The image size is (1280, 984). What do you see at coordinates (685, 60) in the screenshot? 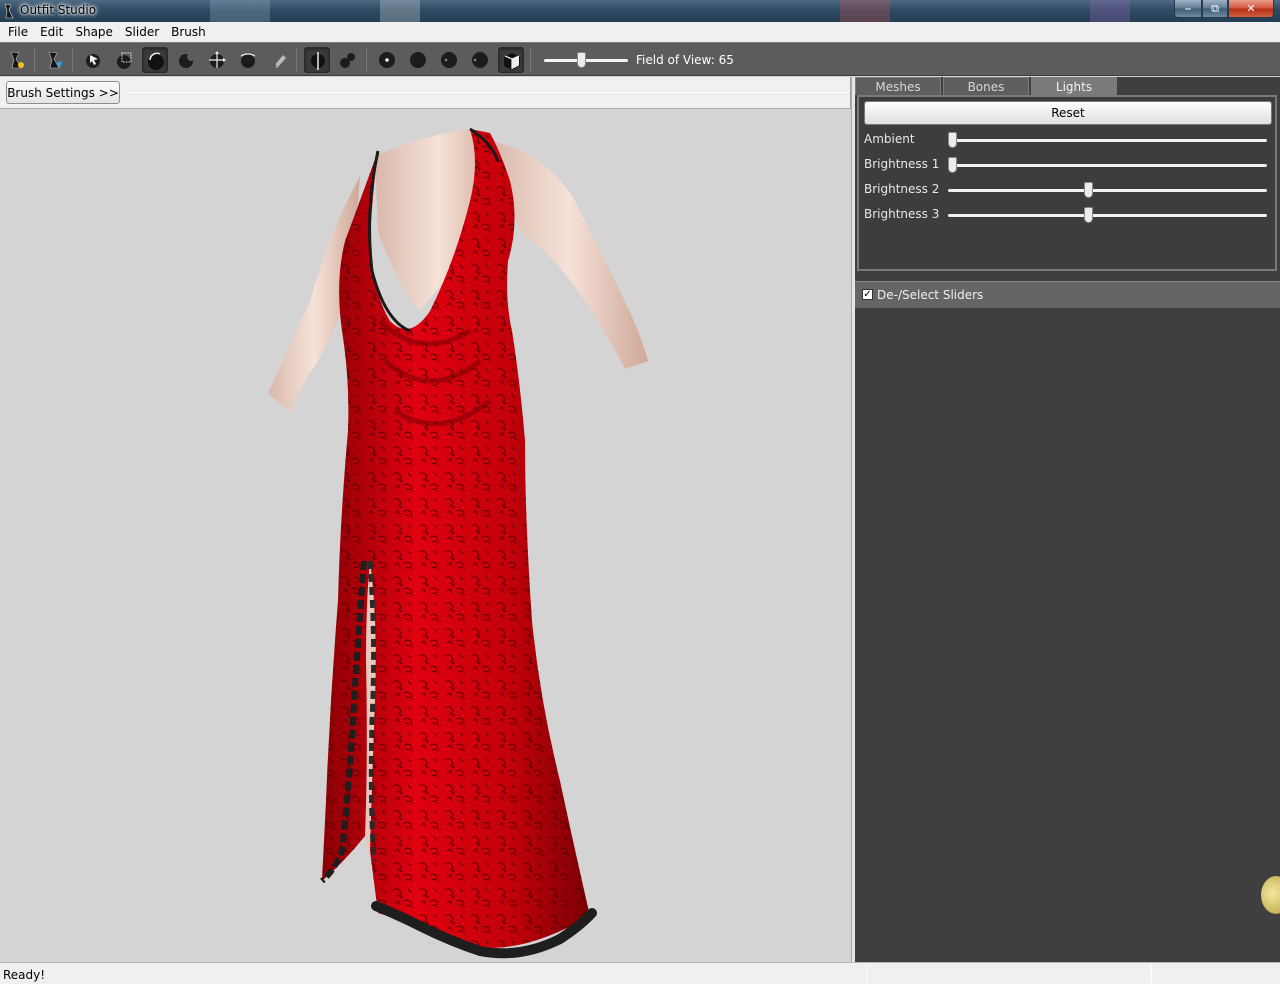
I see `field-of-view-label: Field of View: 65` at bounding box center [685, 60].